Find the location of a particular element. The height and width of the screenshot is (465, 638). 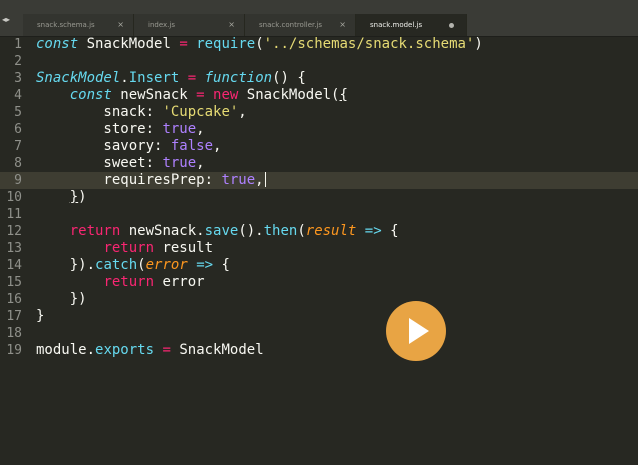

code-line: 19 module.exports = SnackModel is located at coordinates (319, 350).